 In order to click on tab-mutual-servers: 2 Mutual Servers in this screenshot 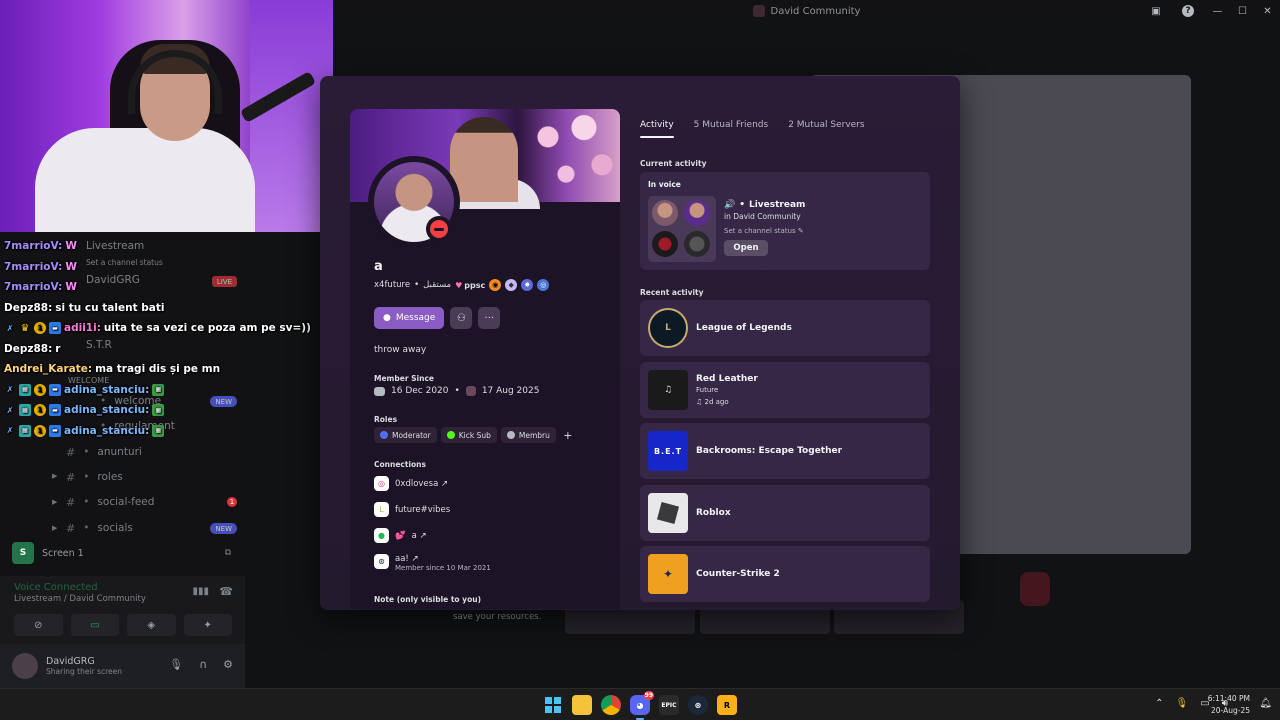, I will do `click(826, 129)`.